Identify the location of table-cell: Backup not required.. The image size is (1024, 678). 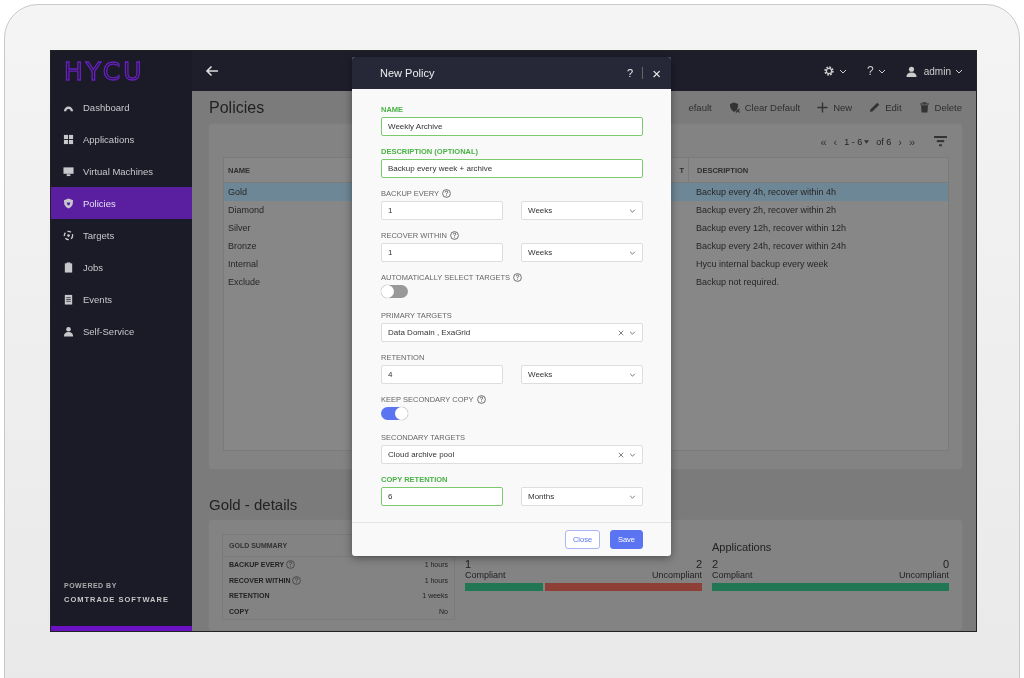
(818, 282).